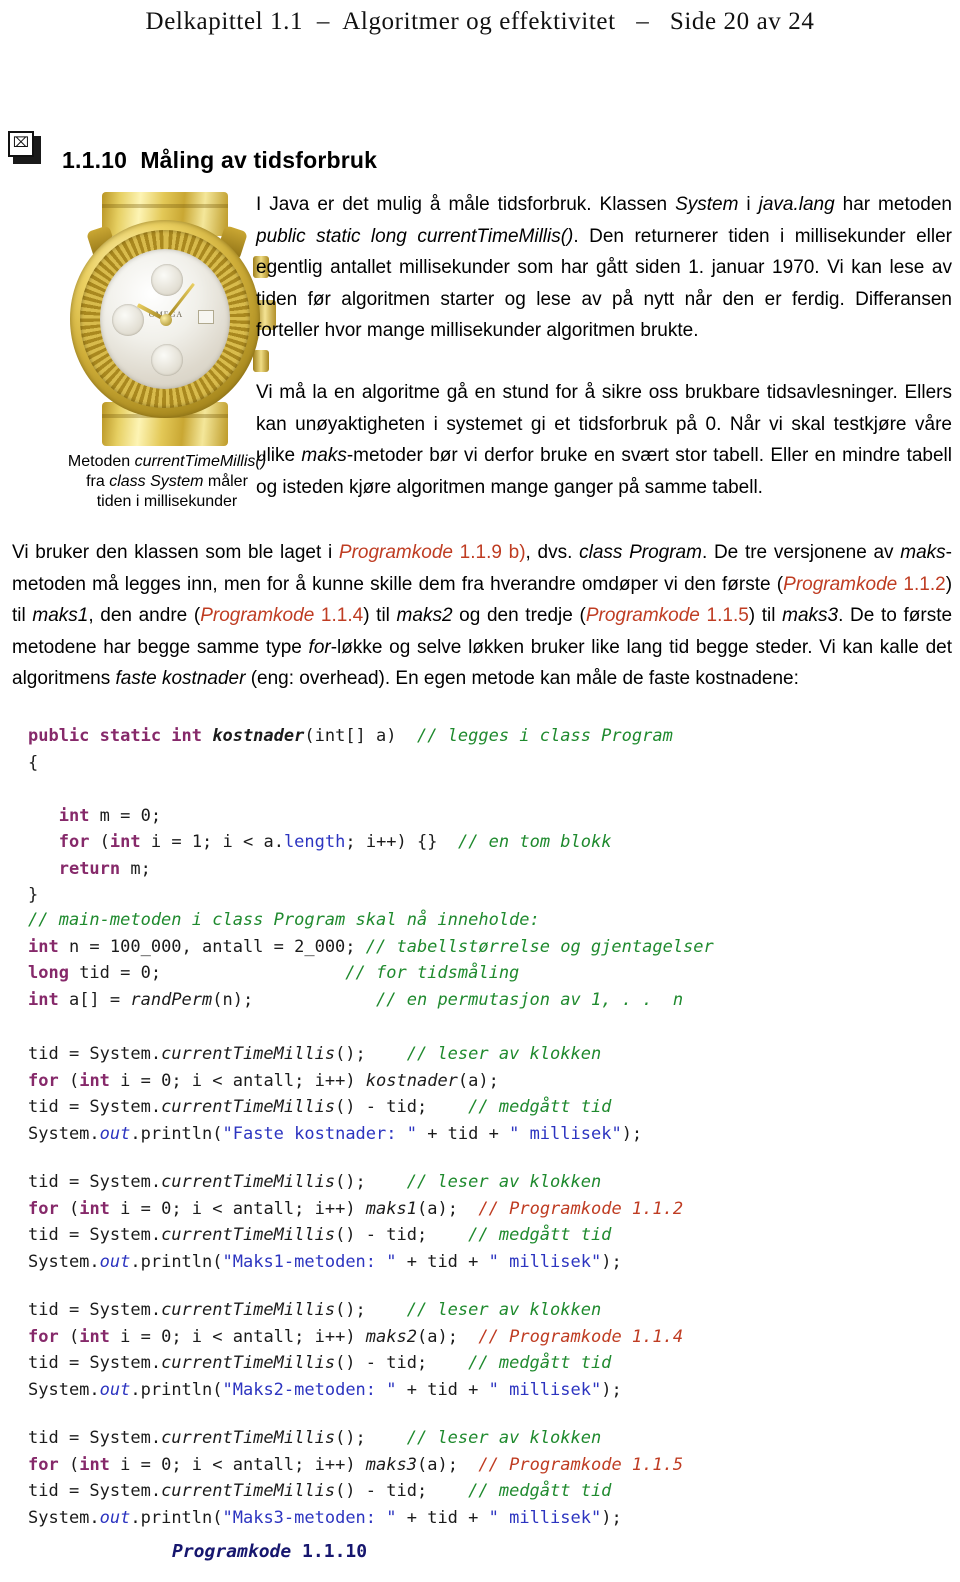 This screenshot has height=1582, width=960. Describe the element at coordinates (94, 1464) in the screenshot. I see `c6-for-int: int` at that location.